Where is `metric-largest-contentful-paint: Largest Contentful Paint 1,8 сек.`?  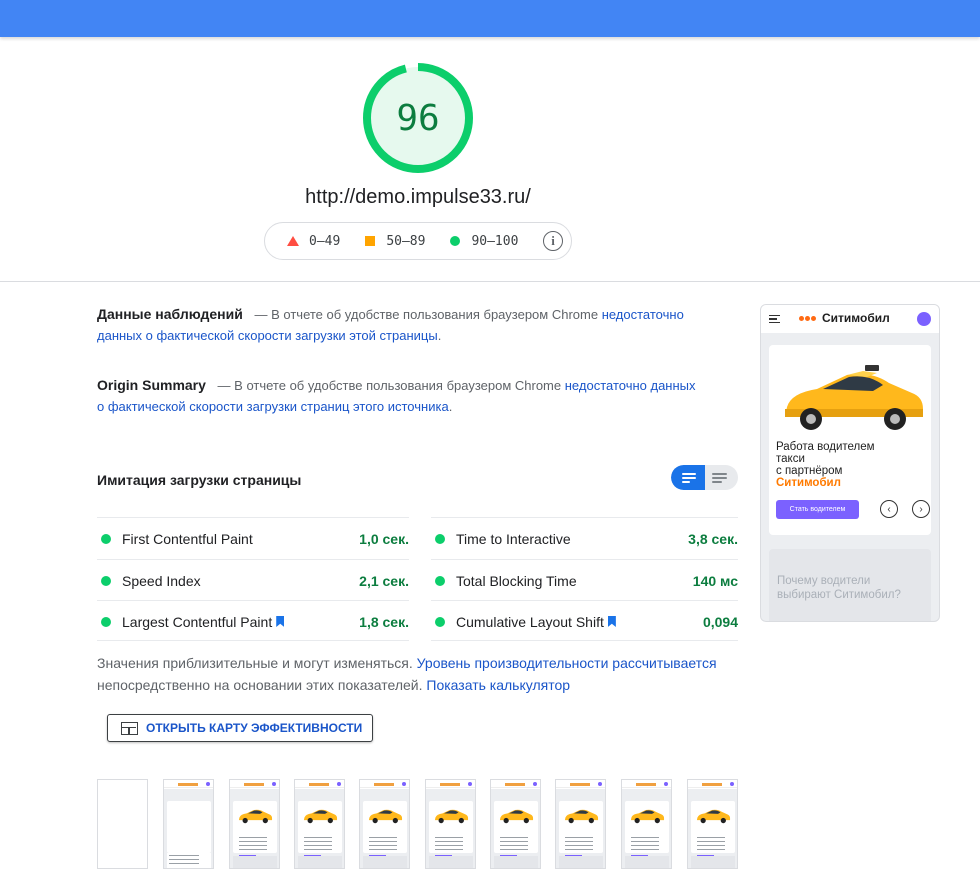
metric-largest-contentful-paint: Largest Contentful Paint 1,8 сек. is located at coordinates (253, 621).